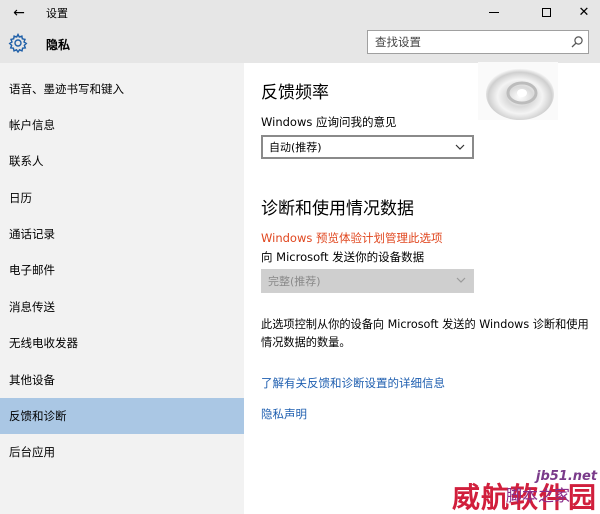 Image resolution: width=600 pixels, height=514 pixels. What do you see at coordinates (20, 198) in the screenshot?
I see `sidebar-item-label: 日历` at bounding box center [20, 198].